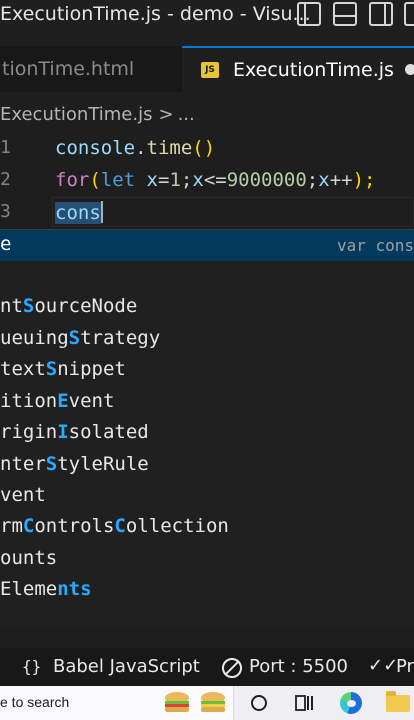 The height and width of the screenshot is (720, 414). Describe the element at coordinates (74, 432) in the screenshot. I see `suggestion-label: riginIsolated` at that location.